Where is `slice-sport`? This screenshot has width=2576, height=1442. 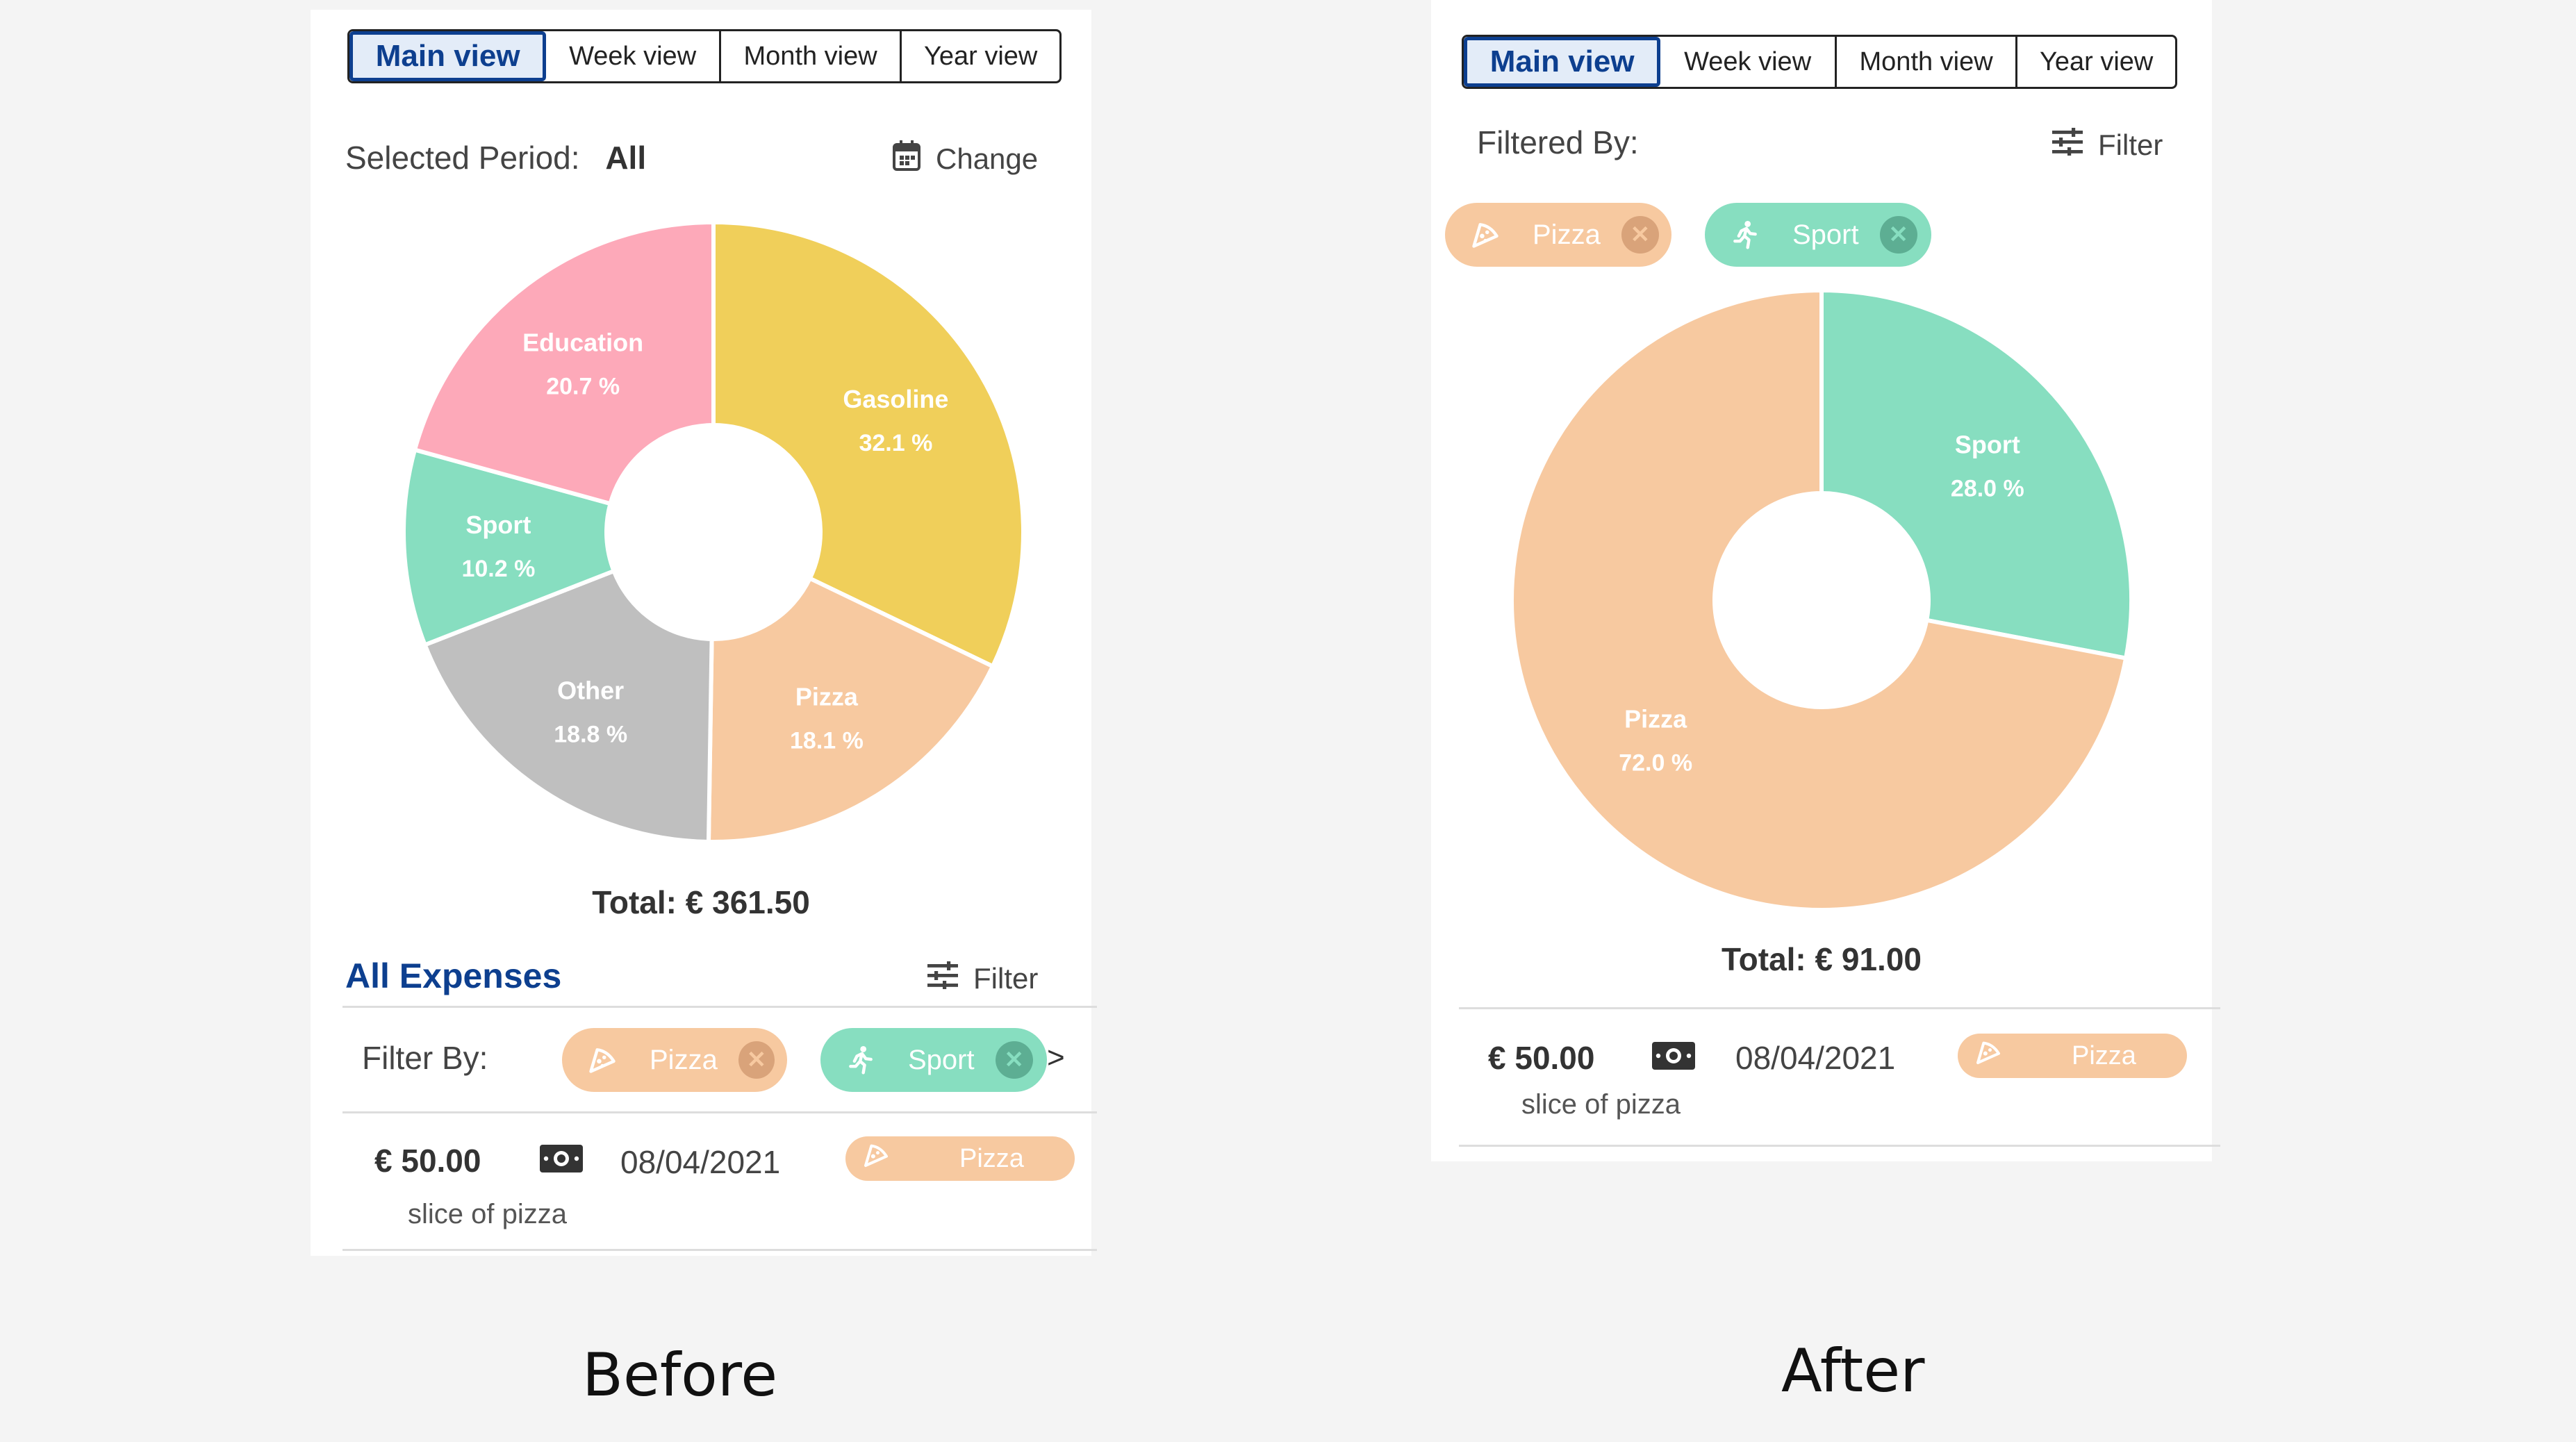 slice-sport is located at coordinates (1976, 474).